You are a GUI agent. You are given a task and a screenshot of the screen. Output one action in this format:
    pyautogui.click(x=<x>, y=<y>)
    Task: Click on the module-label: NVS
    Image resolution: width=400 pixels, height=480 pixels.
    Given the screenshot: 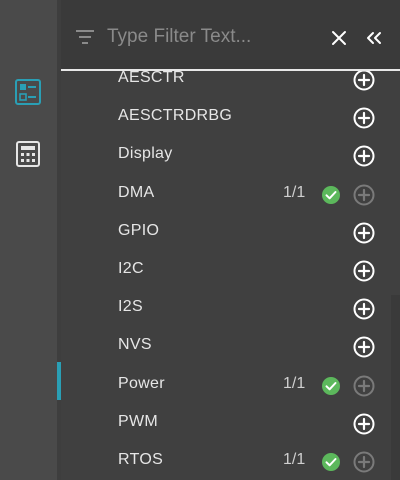 What is the action you would take?
    pyautogui.click(x=135, y=345)
    